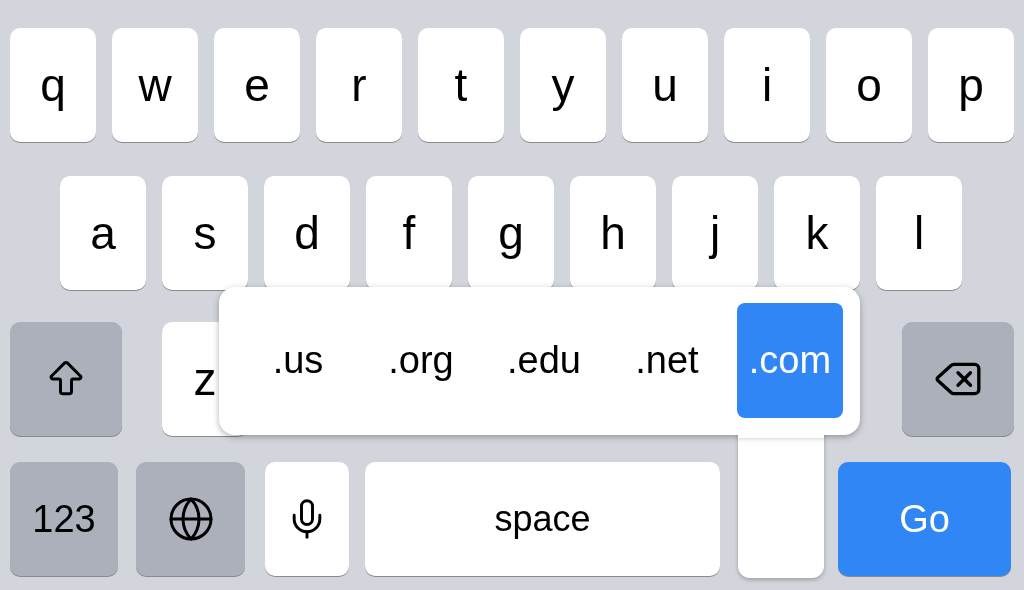  I want to click on delete-key, so click(958, 379).